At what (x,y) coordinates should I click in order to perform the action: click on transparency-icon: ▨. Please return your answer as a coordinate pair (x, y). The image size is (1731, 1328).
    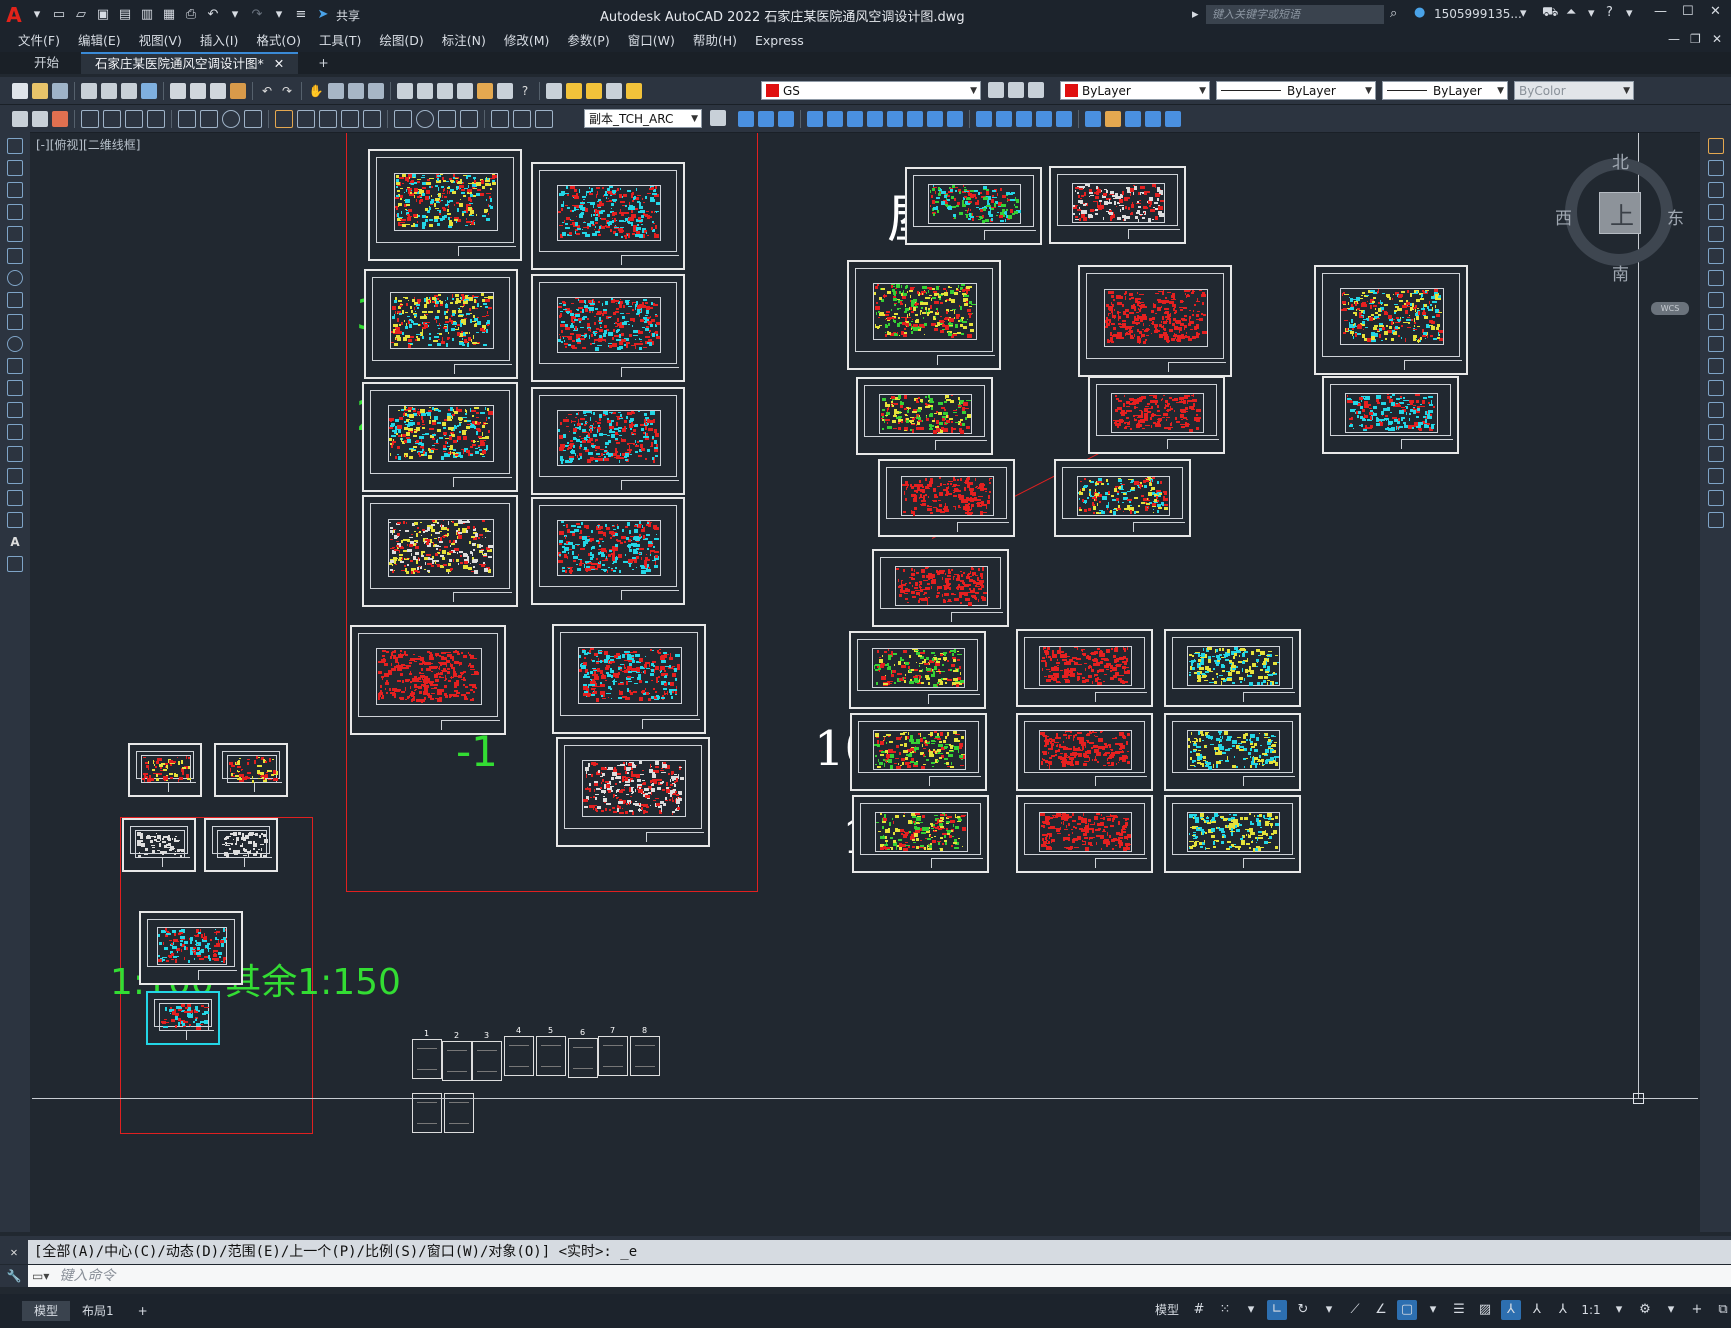
    Looking at the image, I should click on (1485, 1310).